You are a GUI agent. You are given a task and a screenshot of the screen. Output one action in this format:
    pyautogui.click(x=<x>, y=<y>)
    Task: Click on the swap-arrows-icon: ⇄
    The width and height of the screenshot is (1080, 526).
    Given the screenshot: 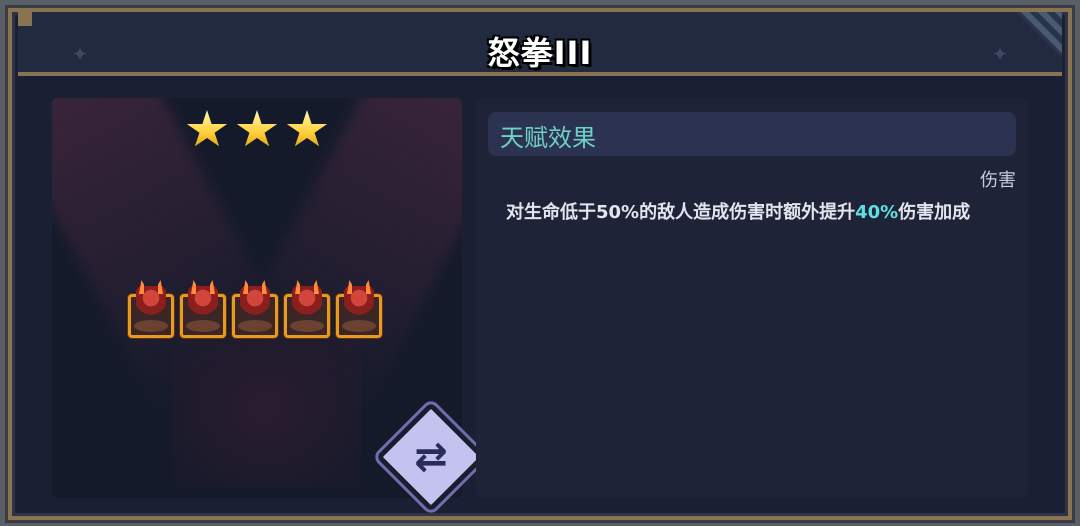 What is the action you would take?
    pyautogui.click(x=431, y=457)
    